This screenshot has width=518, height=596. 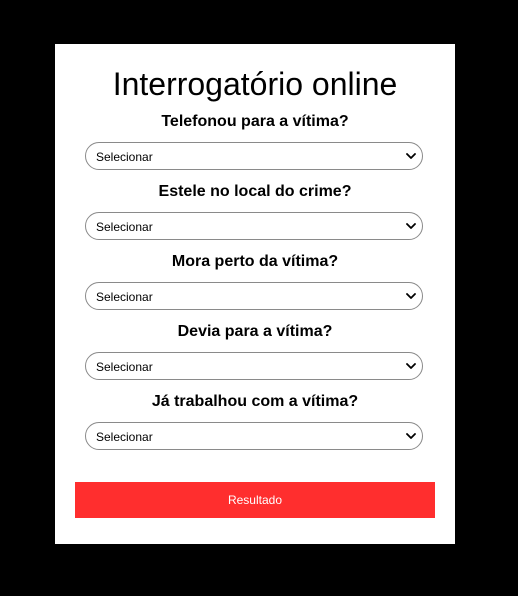 I want to click on select-crime-scene: Selecionar, so click(x=254, y=226).